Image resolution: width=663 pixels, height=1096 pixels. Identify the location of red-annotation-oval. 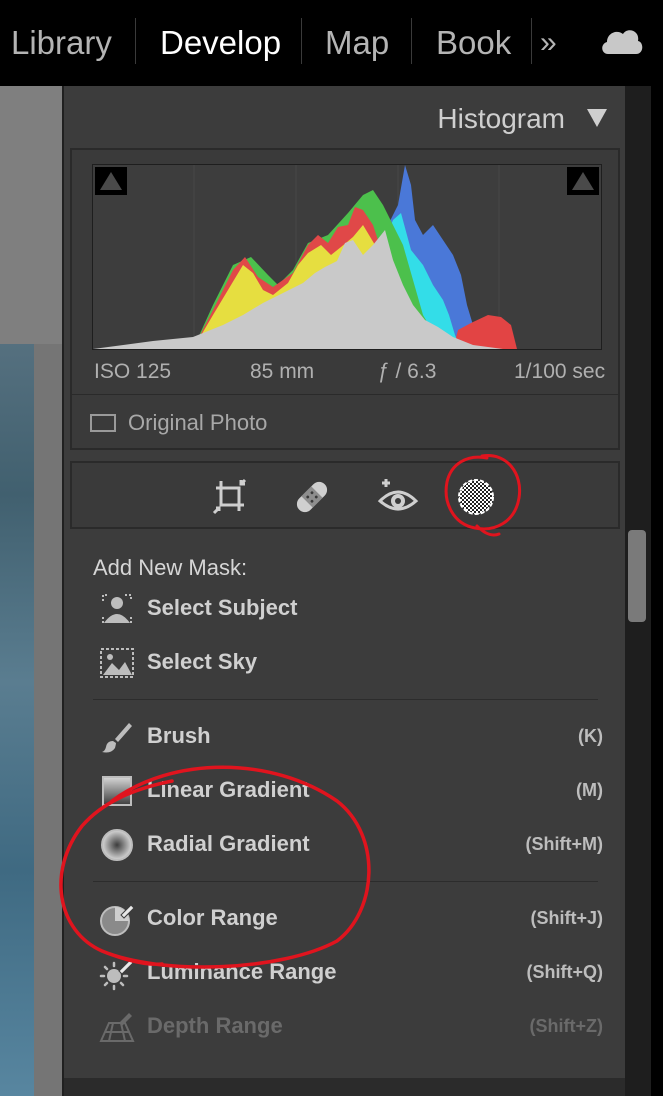
(215, 867).